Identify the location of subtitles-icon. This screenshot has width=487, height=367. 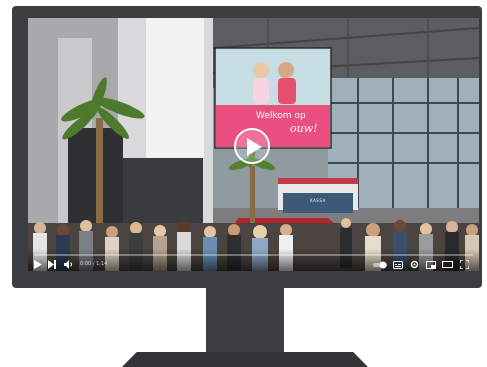
(398, 264).